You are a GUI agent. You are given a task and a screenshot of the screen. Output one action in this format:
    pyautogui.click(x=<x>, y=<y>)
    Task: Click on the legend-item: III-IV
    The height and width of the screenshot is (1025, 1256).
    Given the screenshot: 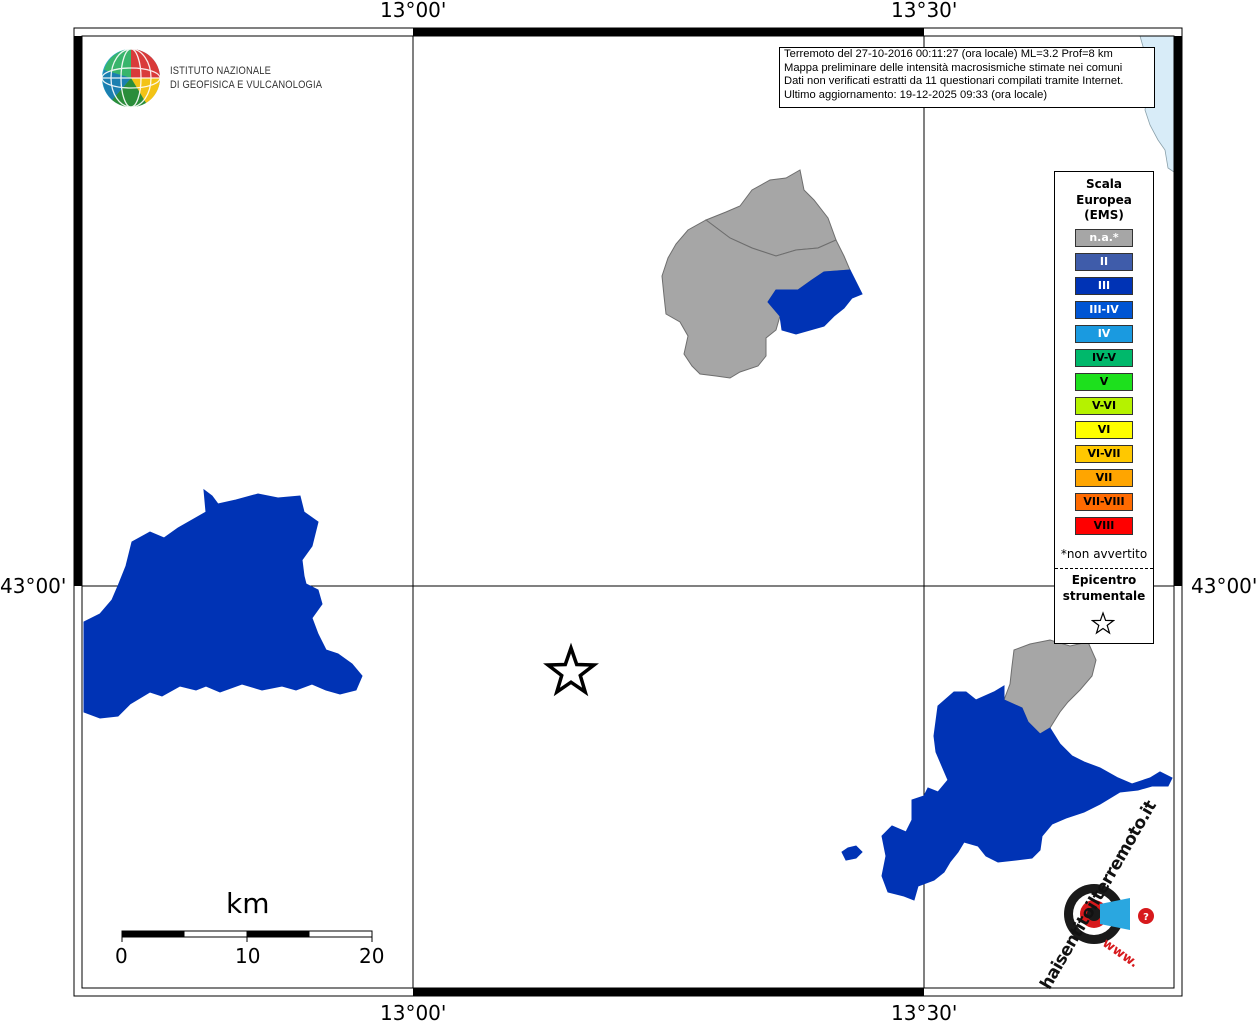 What is the action you would take?
    pyautogui.click(x=1104, y=310)
    